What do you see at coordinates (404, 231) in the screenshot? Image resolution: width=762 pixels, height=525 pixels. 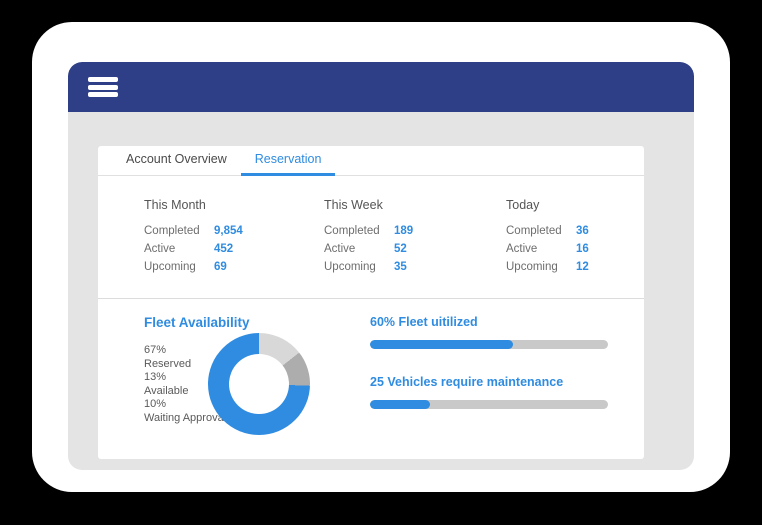 I see `stat-value: 189` at bounding box center [404, 231].